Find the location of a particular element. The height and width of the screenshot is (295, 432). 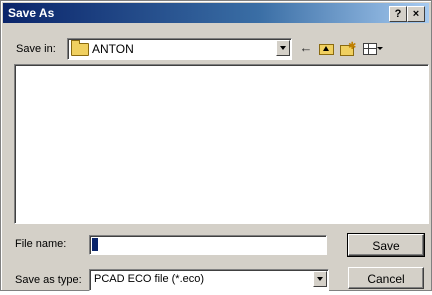

file-name-label: File name: is located at coordinates (41, 244).